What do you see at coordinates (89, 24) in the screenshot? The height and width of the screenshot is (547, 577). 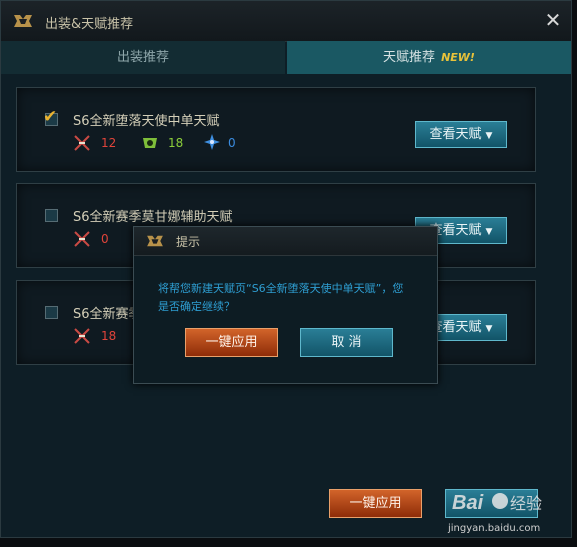 I see `window-title: 出装&天赋推荐` at bounding box center [89, 24].